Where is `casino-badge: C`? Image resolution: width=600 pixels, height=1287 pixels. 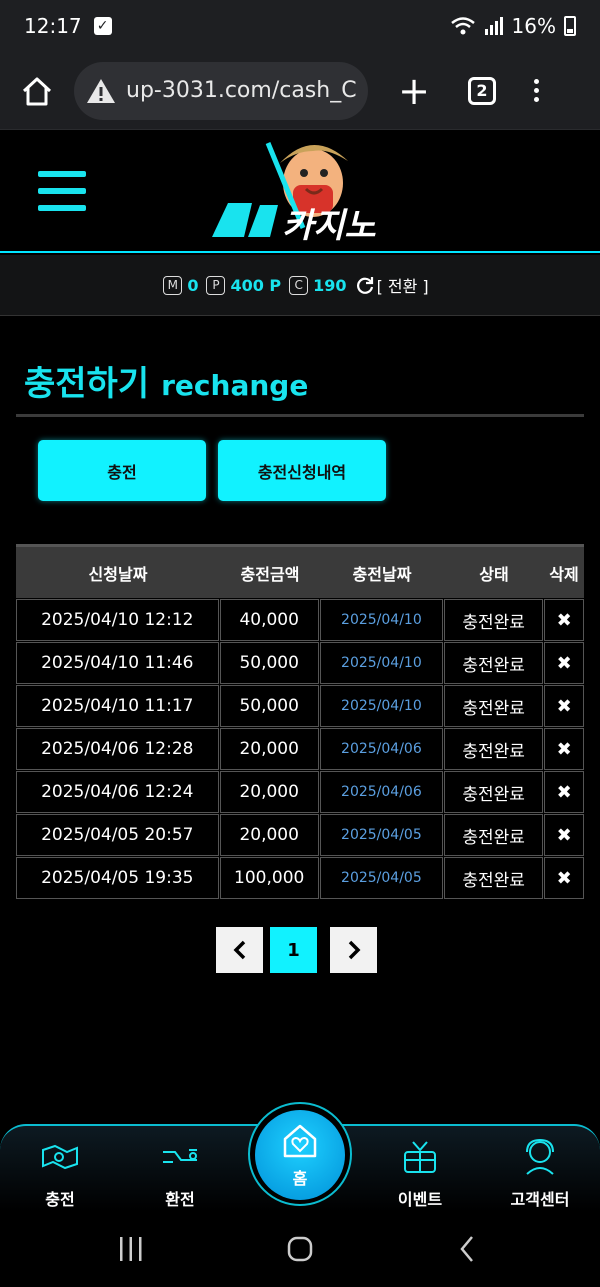 casino-badge: C is located at coordinates (299, 285).